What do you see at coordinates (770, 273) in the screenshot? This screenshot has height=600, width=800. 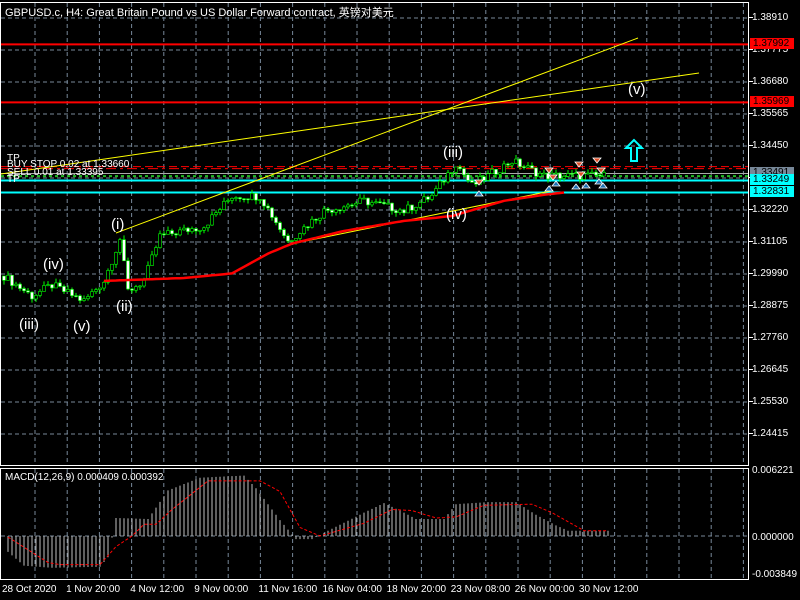 I see `price-axis-label: 1.29990` at bounding box center [770, 273].